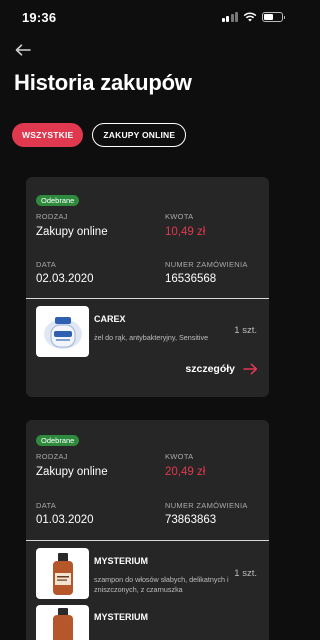 The width and height of the screenshot is (320, 640). What do you see at coordinates (139, 135) in the screenshot?
I see `filter-chip-online: ZAKUPY ONLINE` at bounding box center [139, 135].